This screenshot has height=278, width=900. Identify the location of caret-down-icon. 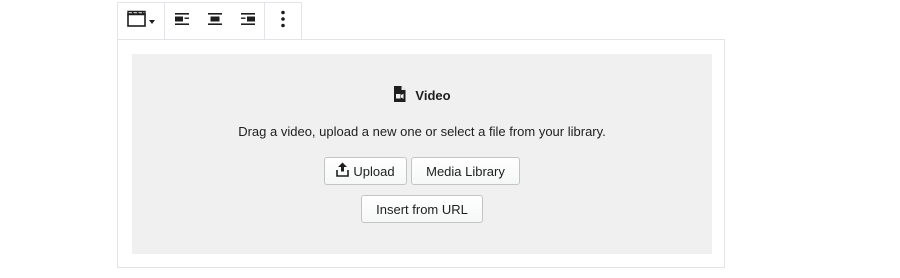
(152, 22).